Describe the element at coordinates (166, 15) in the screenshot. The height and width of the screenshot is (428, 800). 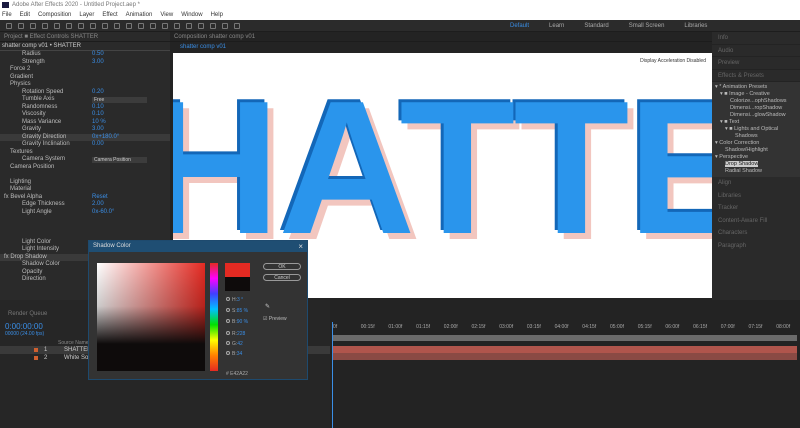
I see `menu-view: View` at that location.